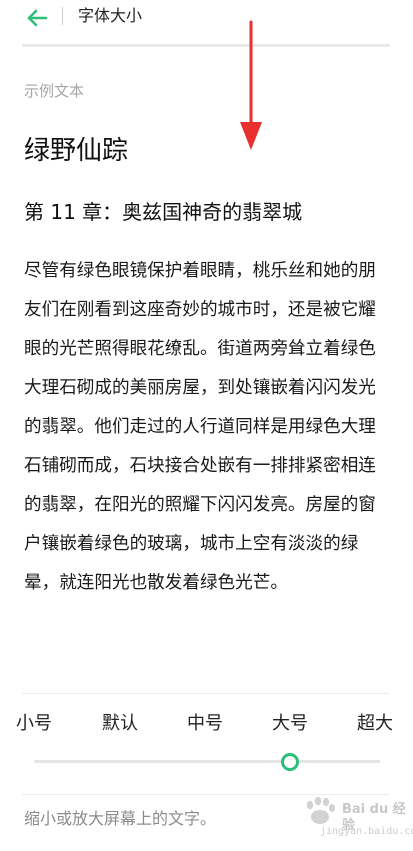 The height and width of the screenshot is (851, 413). What do you see at coordinates (120, 724) in the screenshot?
I see `font-size-option-default: 默认` at bounding box center [120, 724].